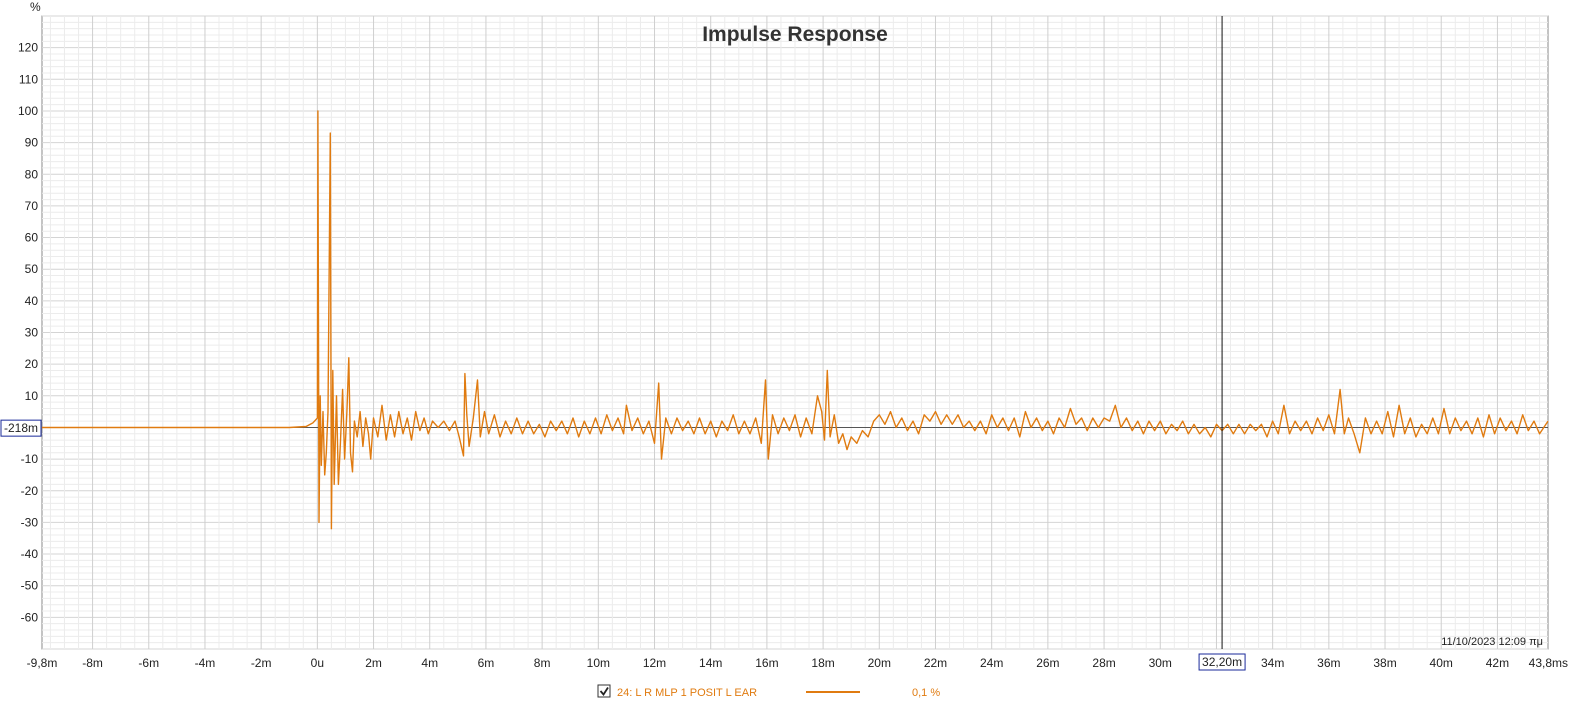 This screenshot has height=717, width=1590. I want to click on x-tick-label: -2m, so click(261, 663).